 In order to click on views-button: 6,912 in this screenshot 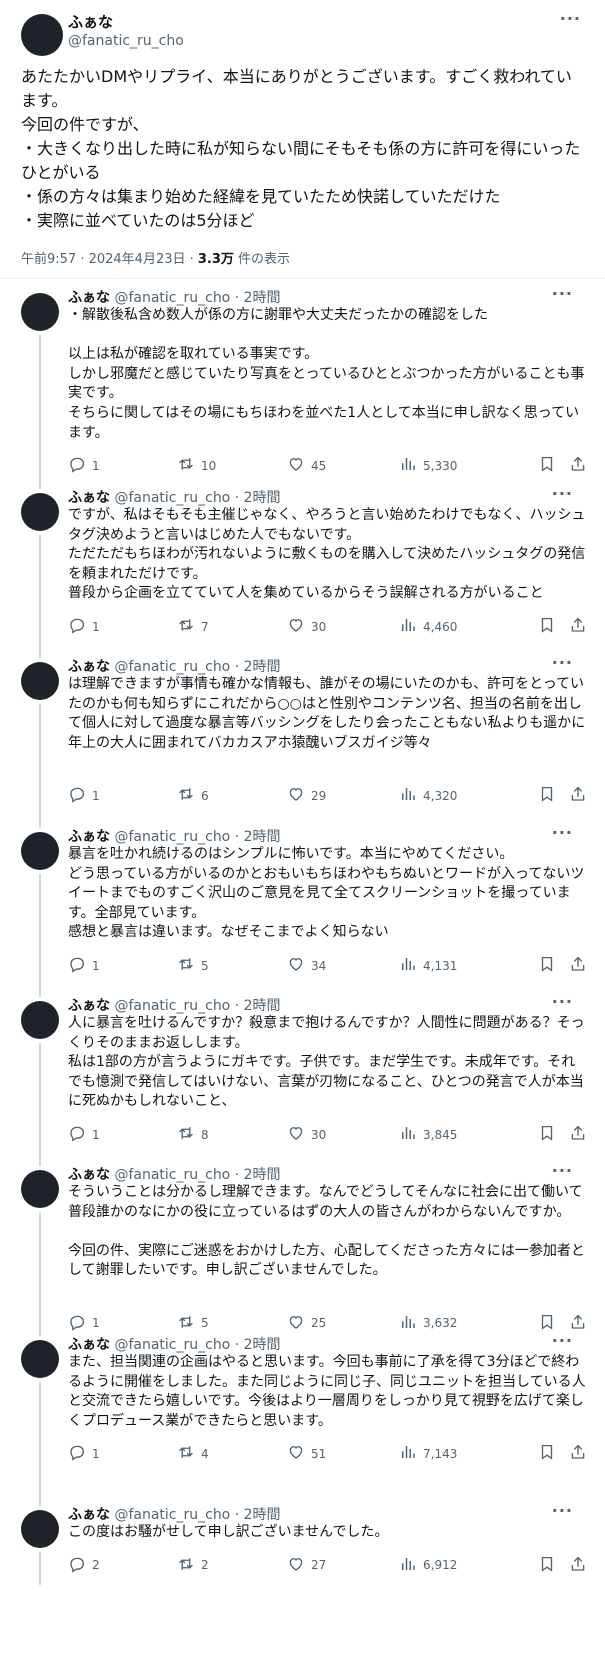, I will do `click(428, 1565)`.